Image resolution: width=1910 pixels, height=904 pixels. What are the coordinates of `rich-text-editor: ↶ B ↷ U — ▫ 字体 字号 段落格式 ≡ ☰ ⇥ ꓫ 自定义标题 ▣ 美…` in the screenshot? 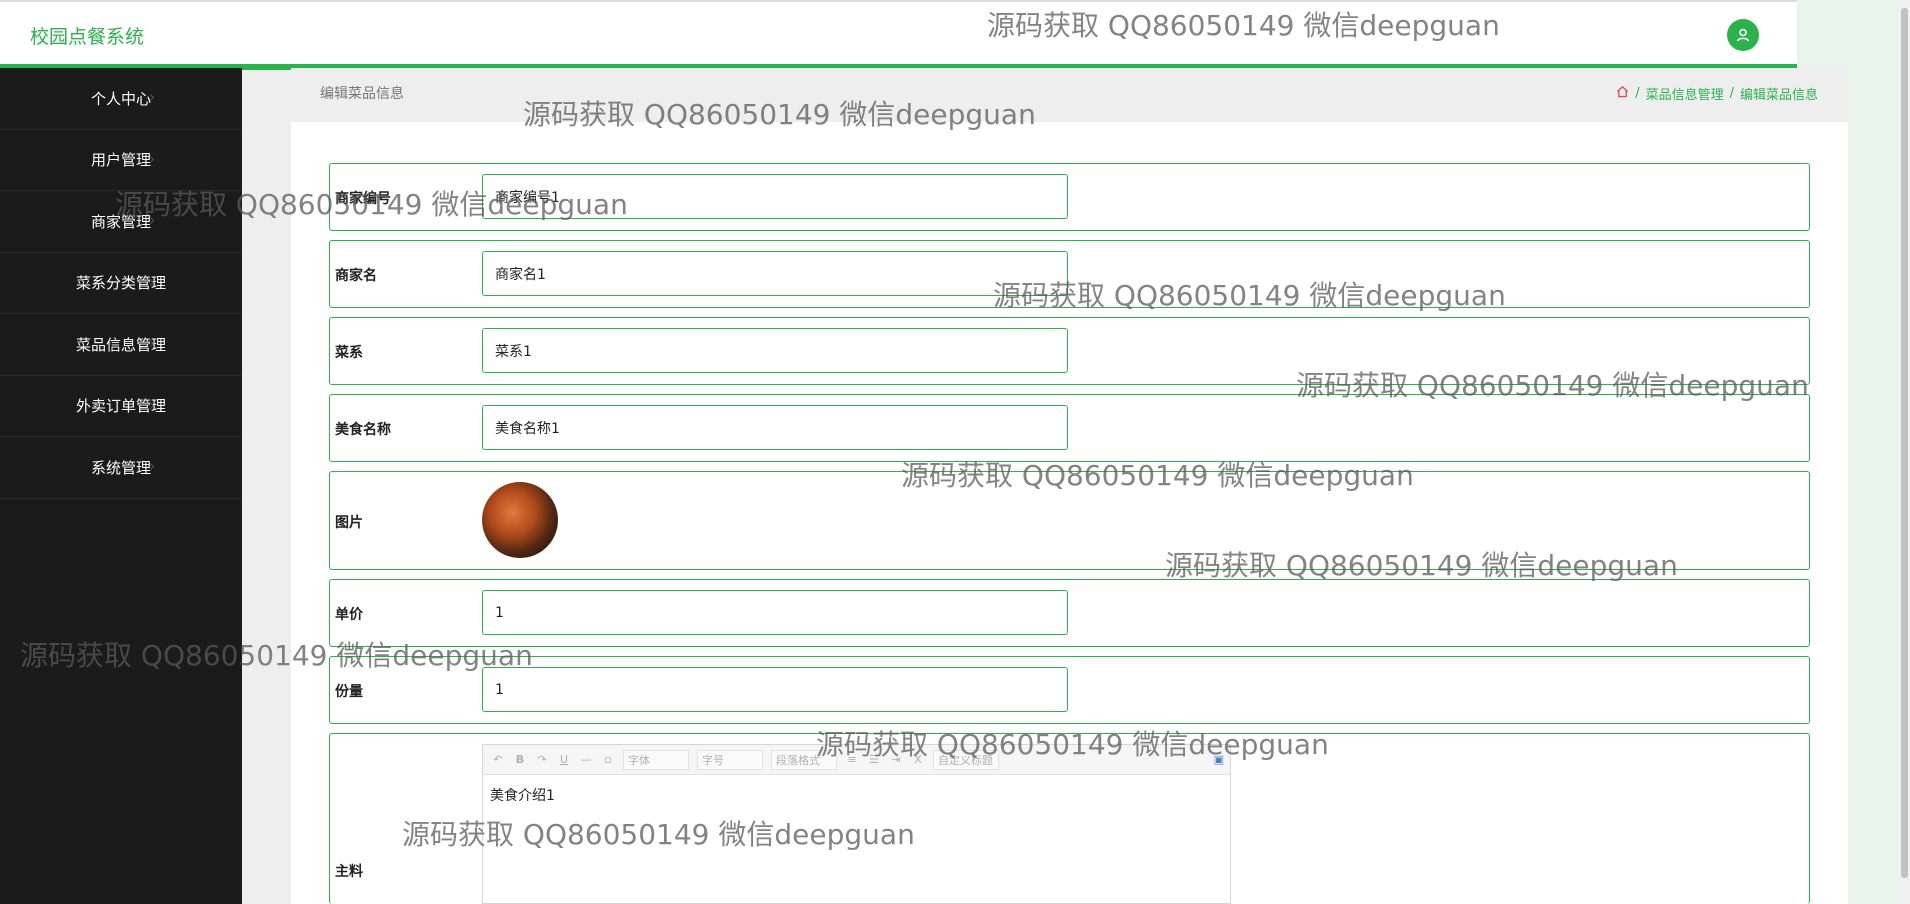 It's located at (856, 824).